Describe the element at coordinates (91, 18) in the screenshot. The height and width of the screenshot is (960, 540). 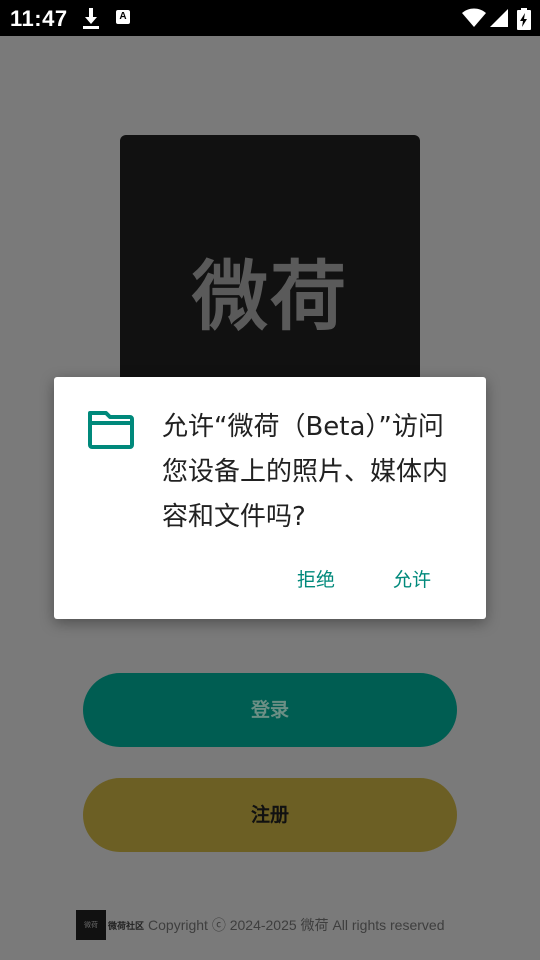
I see `download-icon` at that location.